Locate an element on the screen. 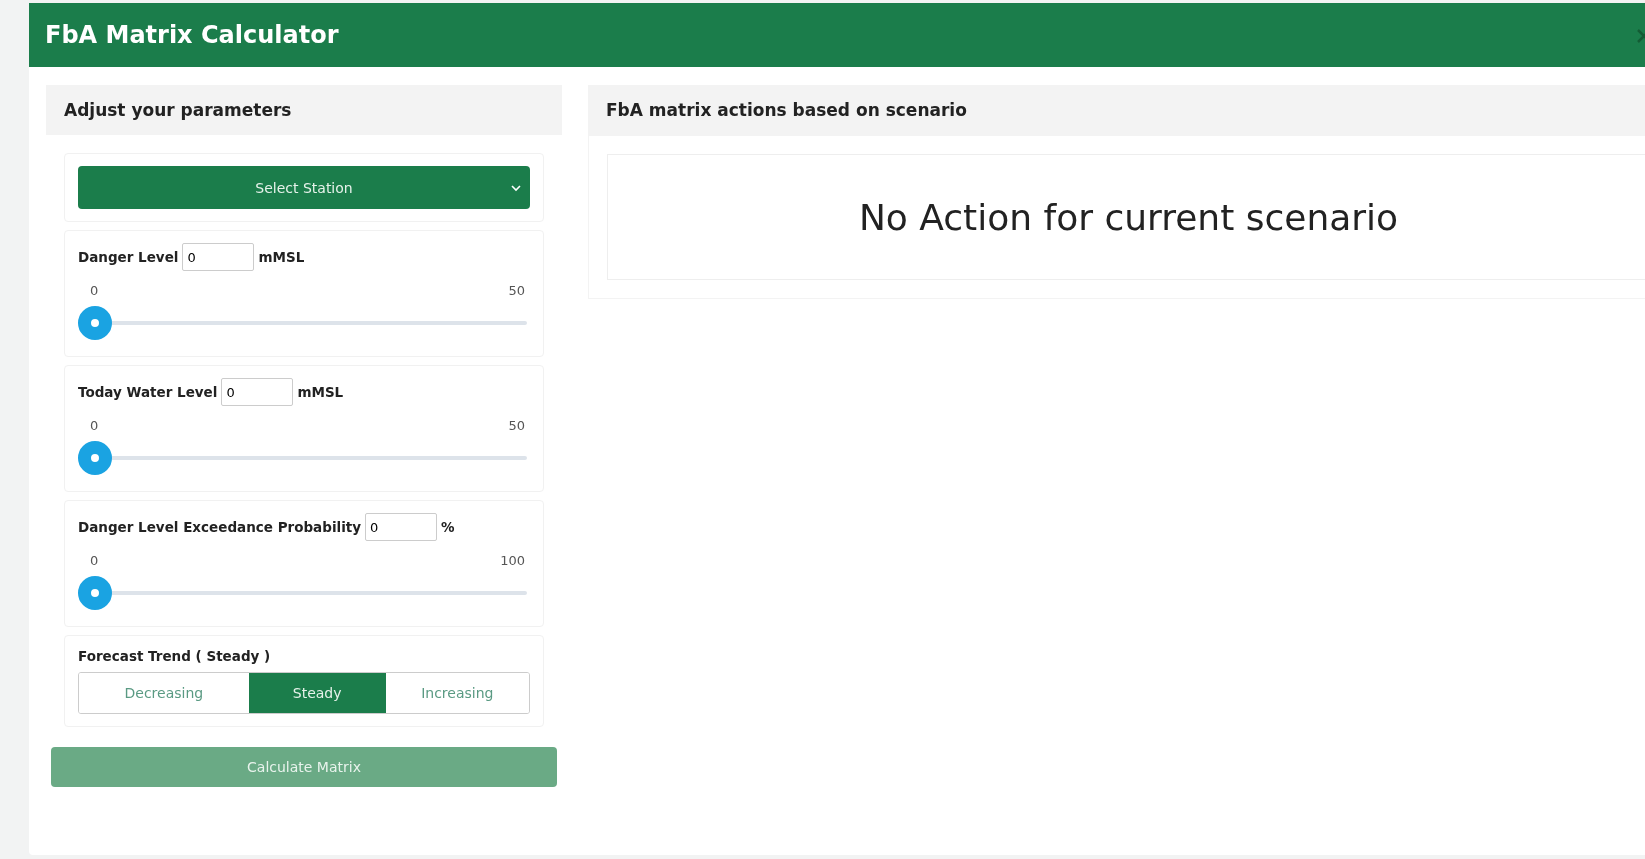 This screenshot has height=859, width=1645. message-text: No Action for current scenario is located at coordinates (1128, 217).